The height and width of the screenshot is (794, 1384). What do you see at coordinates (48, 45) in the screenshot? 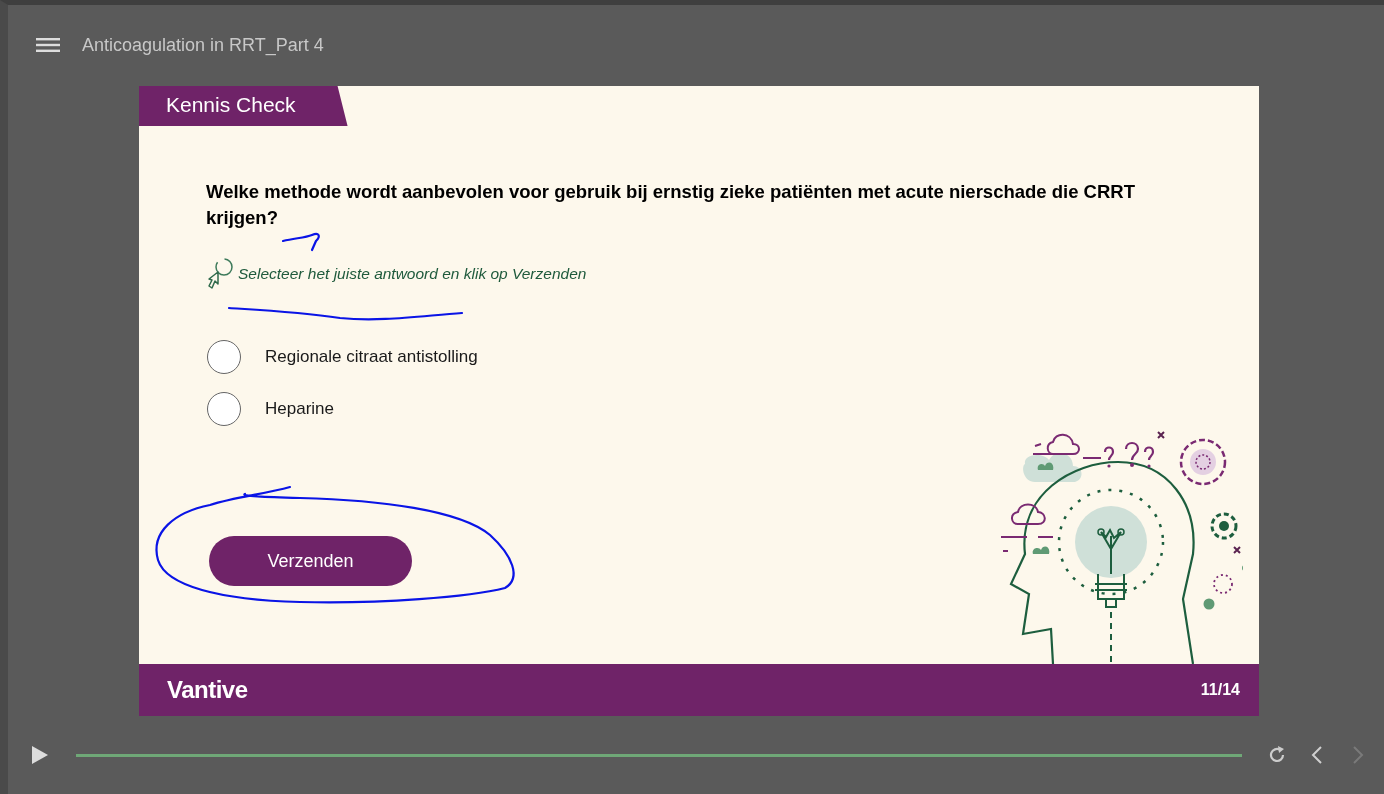
I see `menu-icon` at bounding box center [48, 45].